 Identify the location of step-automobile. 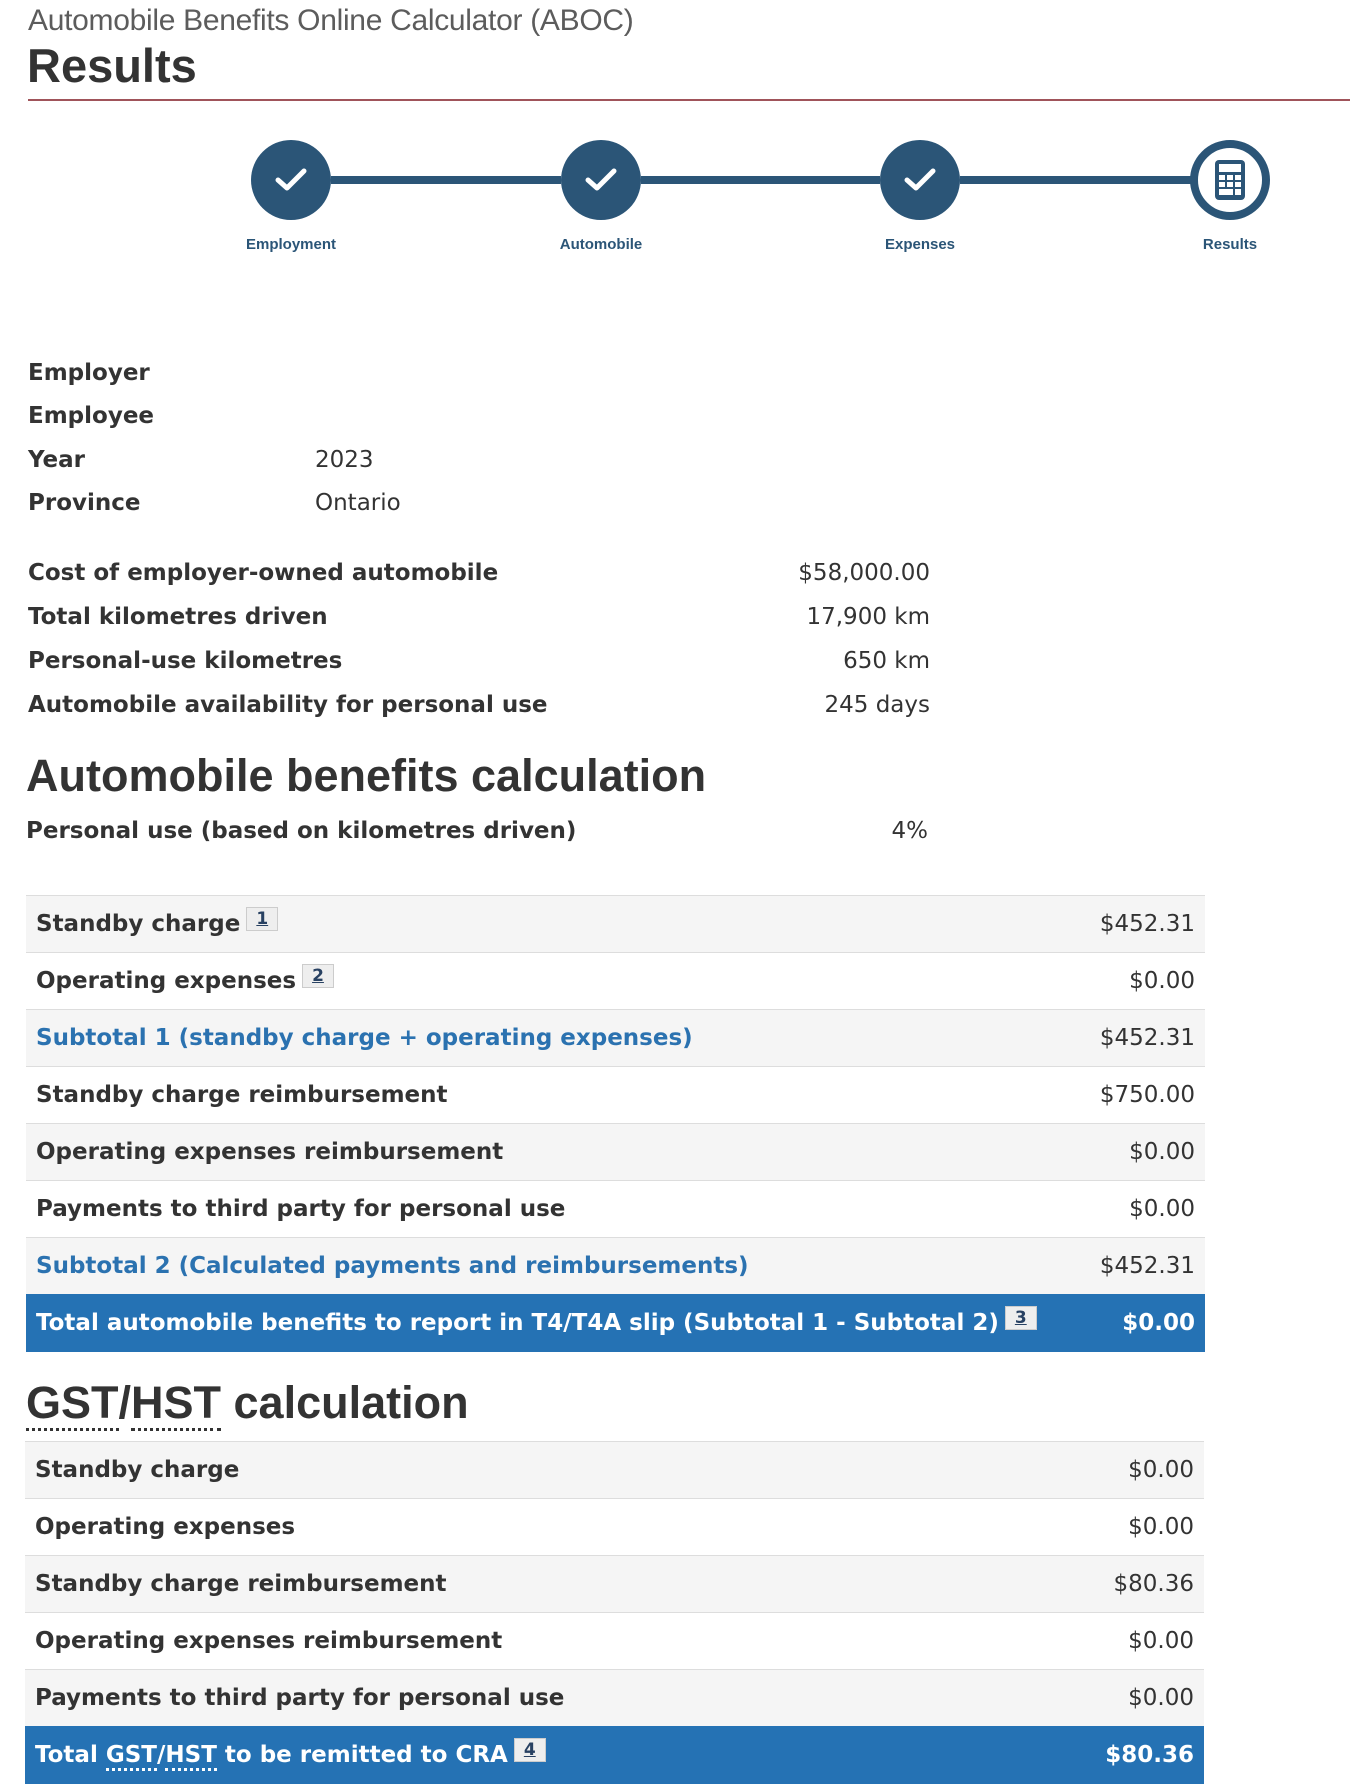
(601, 180).